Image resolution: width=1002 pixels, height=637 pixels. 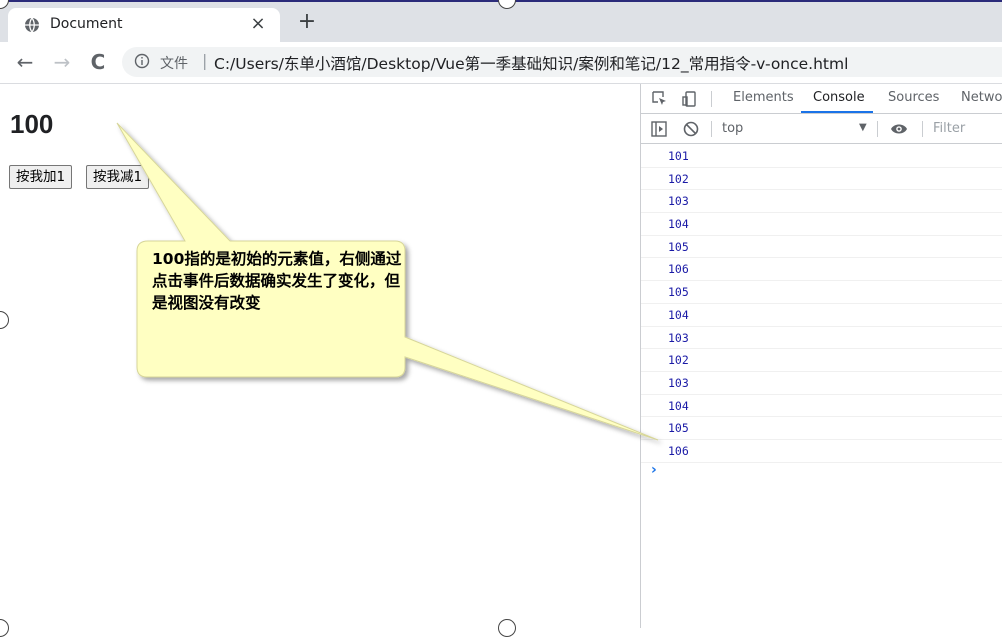 What do you see at coordinates (839, 97) in the screenshot?
I see `tab-console: Console` at bounding box center [839, 97].